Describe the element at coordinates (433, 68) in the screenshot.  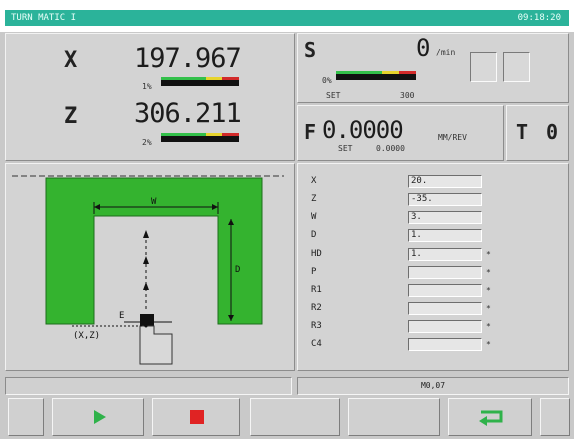
I see `spindle-panel: S 0 /min 0% SET 300` at that location.